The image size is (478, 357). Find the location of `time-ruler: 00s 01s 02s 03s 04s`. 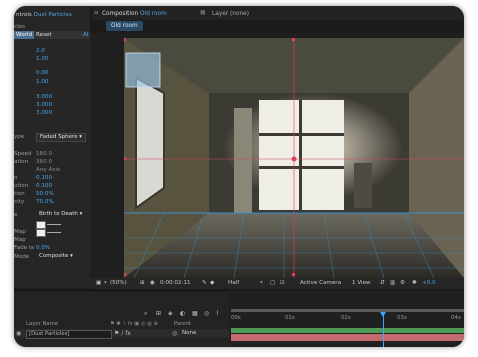

time-ruler: 00s 01s 02s 03s 04s is located at coordinates (346, 320).